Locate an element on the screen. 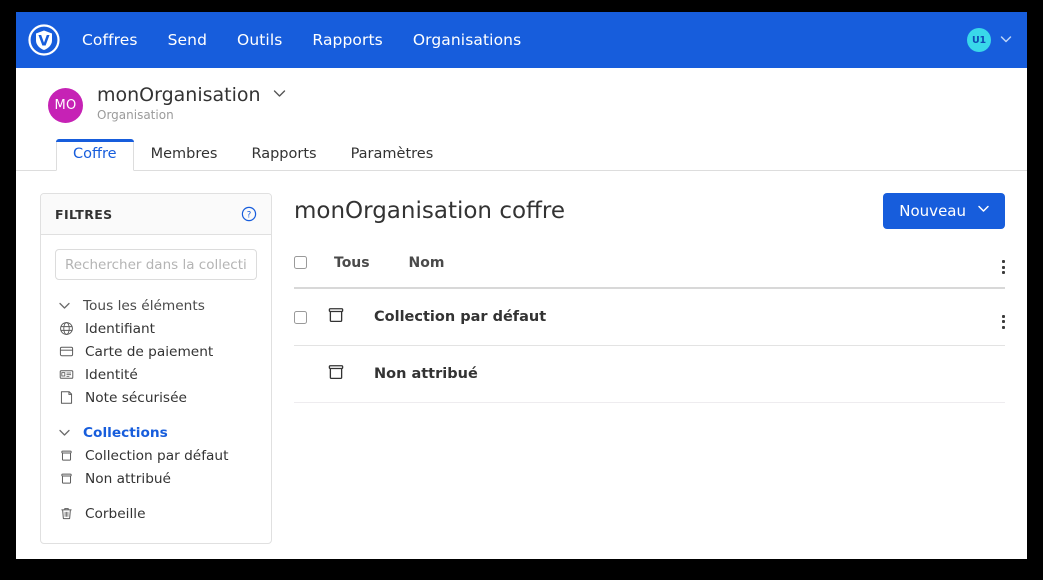 Image resolution: width=1043 pixels, height=580 pixels. nav-link-send: Send is located at coordinates (187, 40).